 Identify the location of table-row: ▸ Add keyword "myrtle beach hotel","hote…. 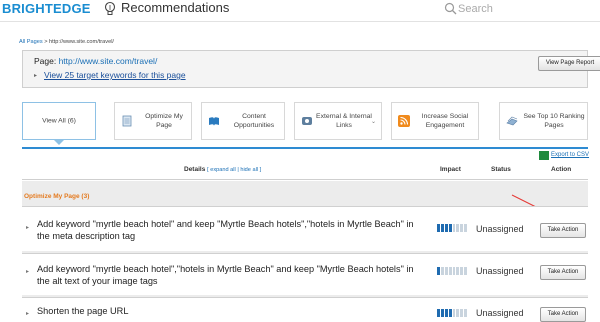
(305, 274).